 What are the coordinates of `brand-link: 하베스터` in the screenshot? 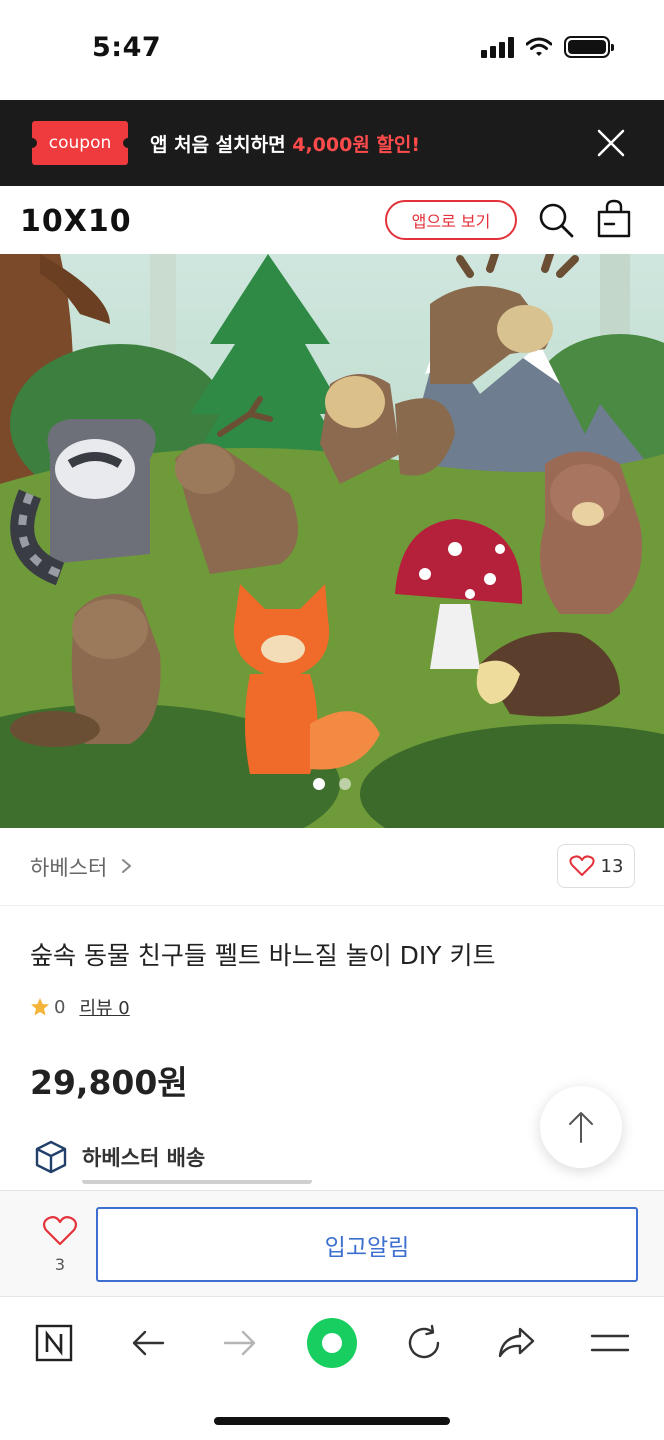 It's located at (68, 867).